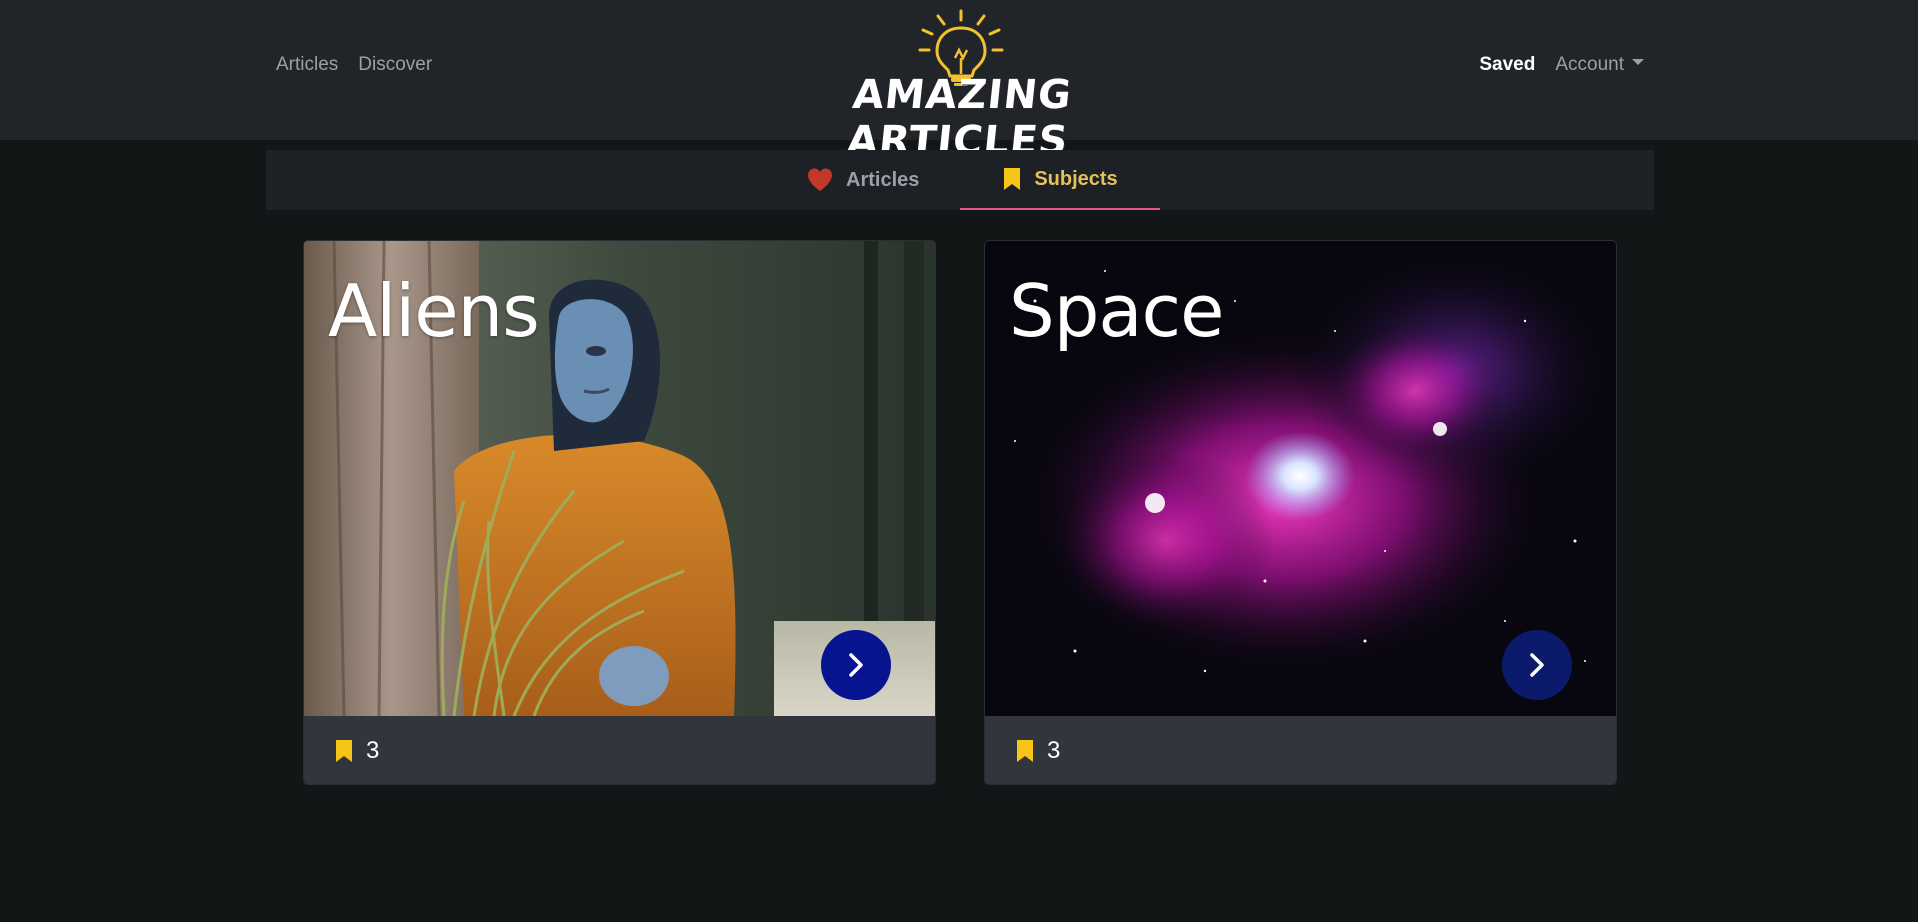 The height and width of the screenshot is (922, 1918). Describe the element at coordinates (1076, 178) in the screenshot. I see `tab-subjects-label: Subjects` at that location.